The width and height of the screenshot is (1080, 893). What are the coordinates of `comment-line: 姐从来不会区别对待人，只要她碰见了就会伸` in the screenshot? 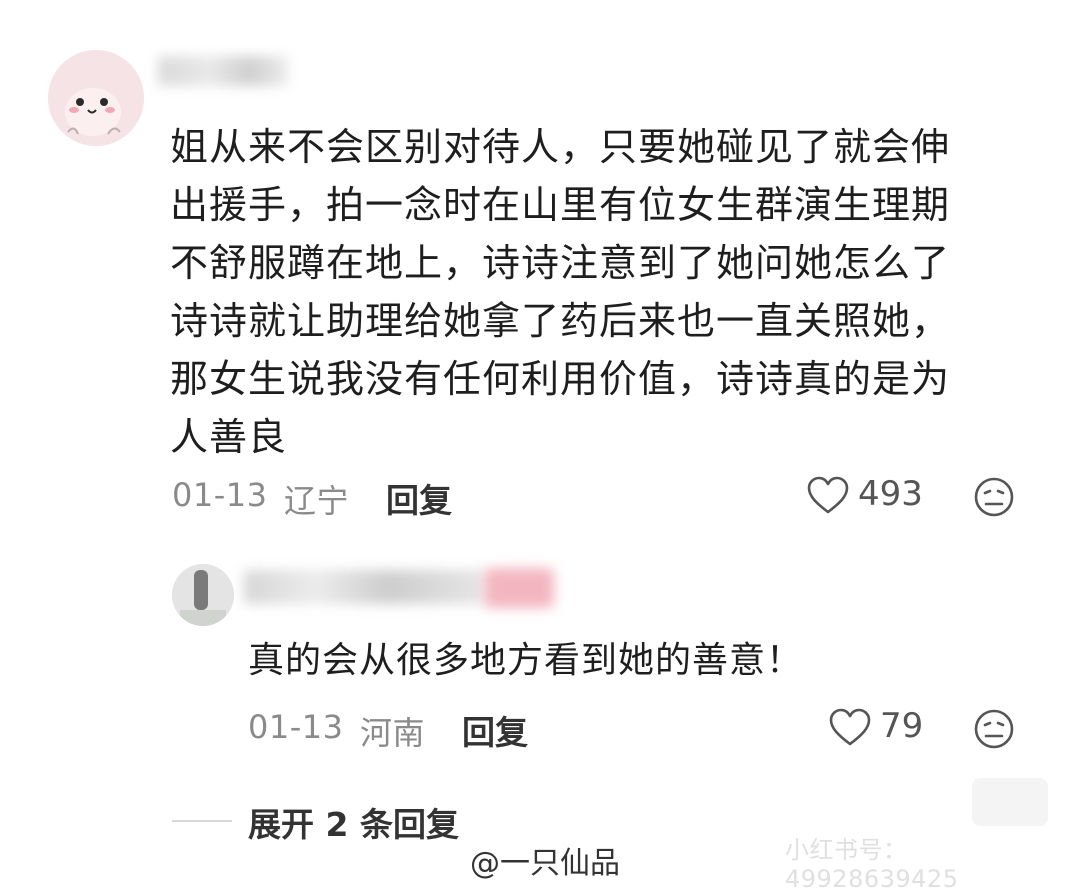 It's located at (560, 147).